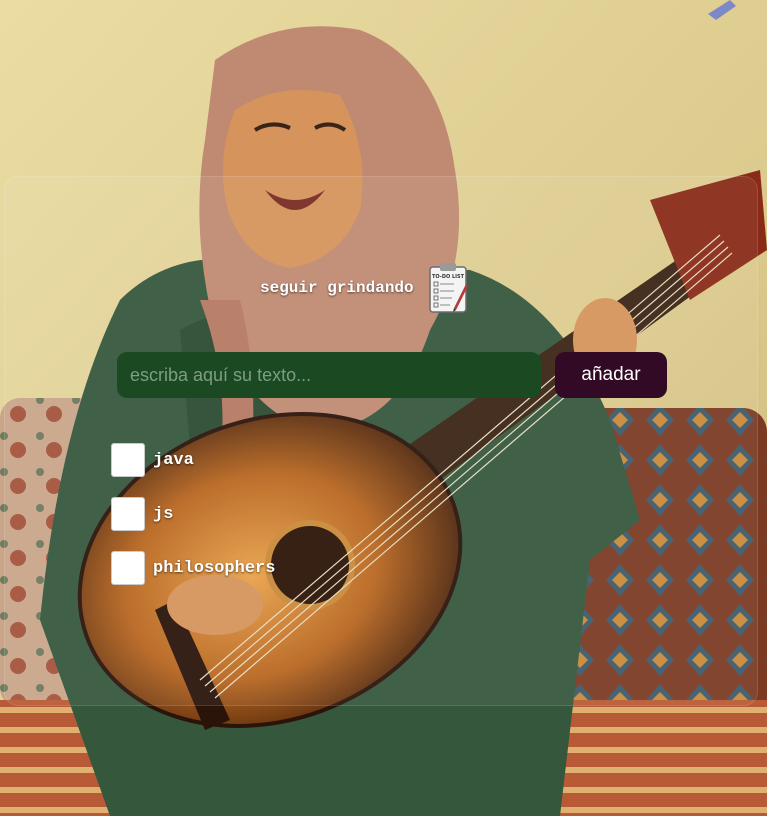 The image size is (767, 816). Describe the element at coordinates (193, 514) in the screenshot. I see `list-item: js` at that location.